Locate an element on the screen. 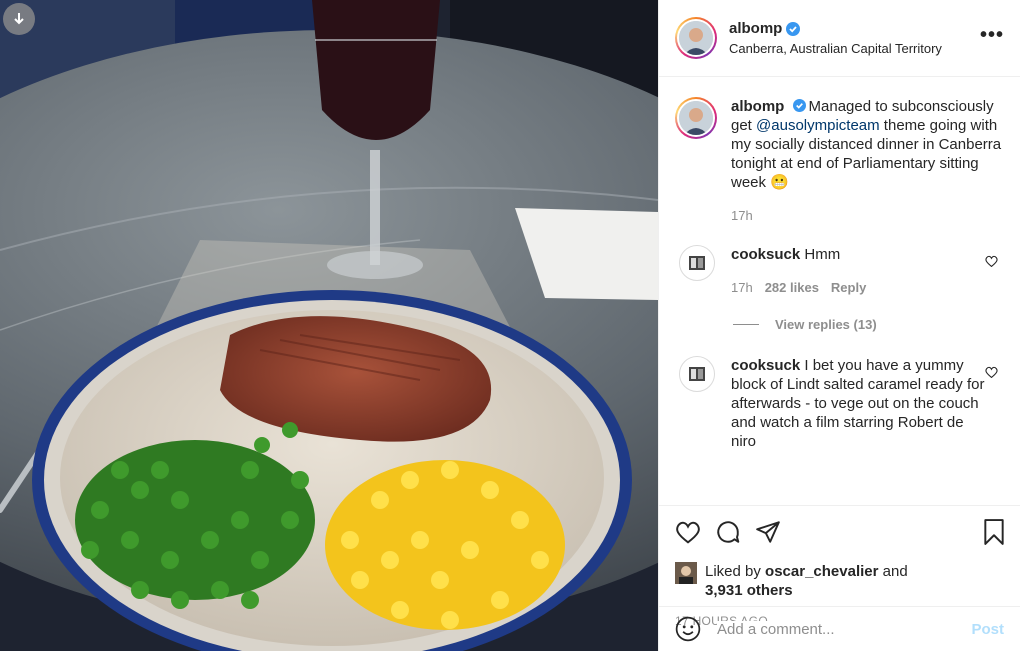 The height and width of the screenshot is (651, 1020). divider-line is located at coordinates (746, 324).